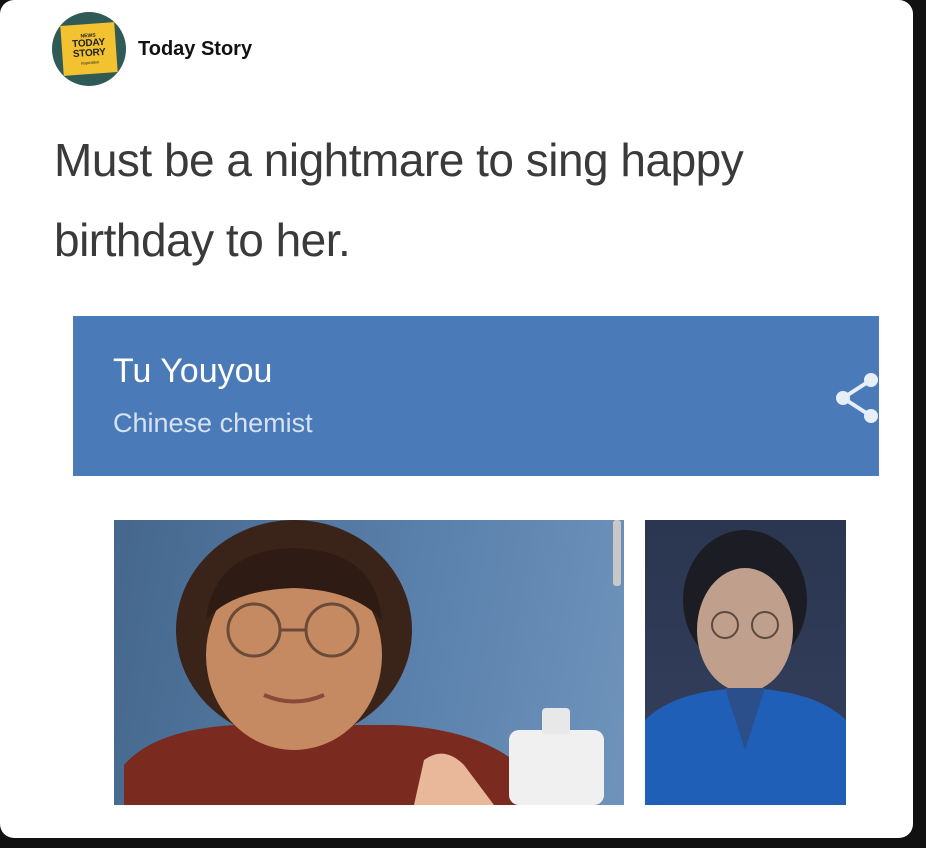 The height and width of the screenshot is (848, 926). I want to click on account-name: Today Story, so click(195, 49).